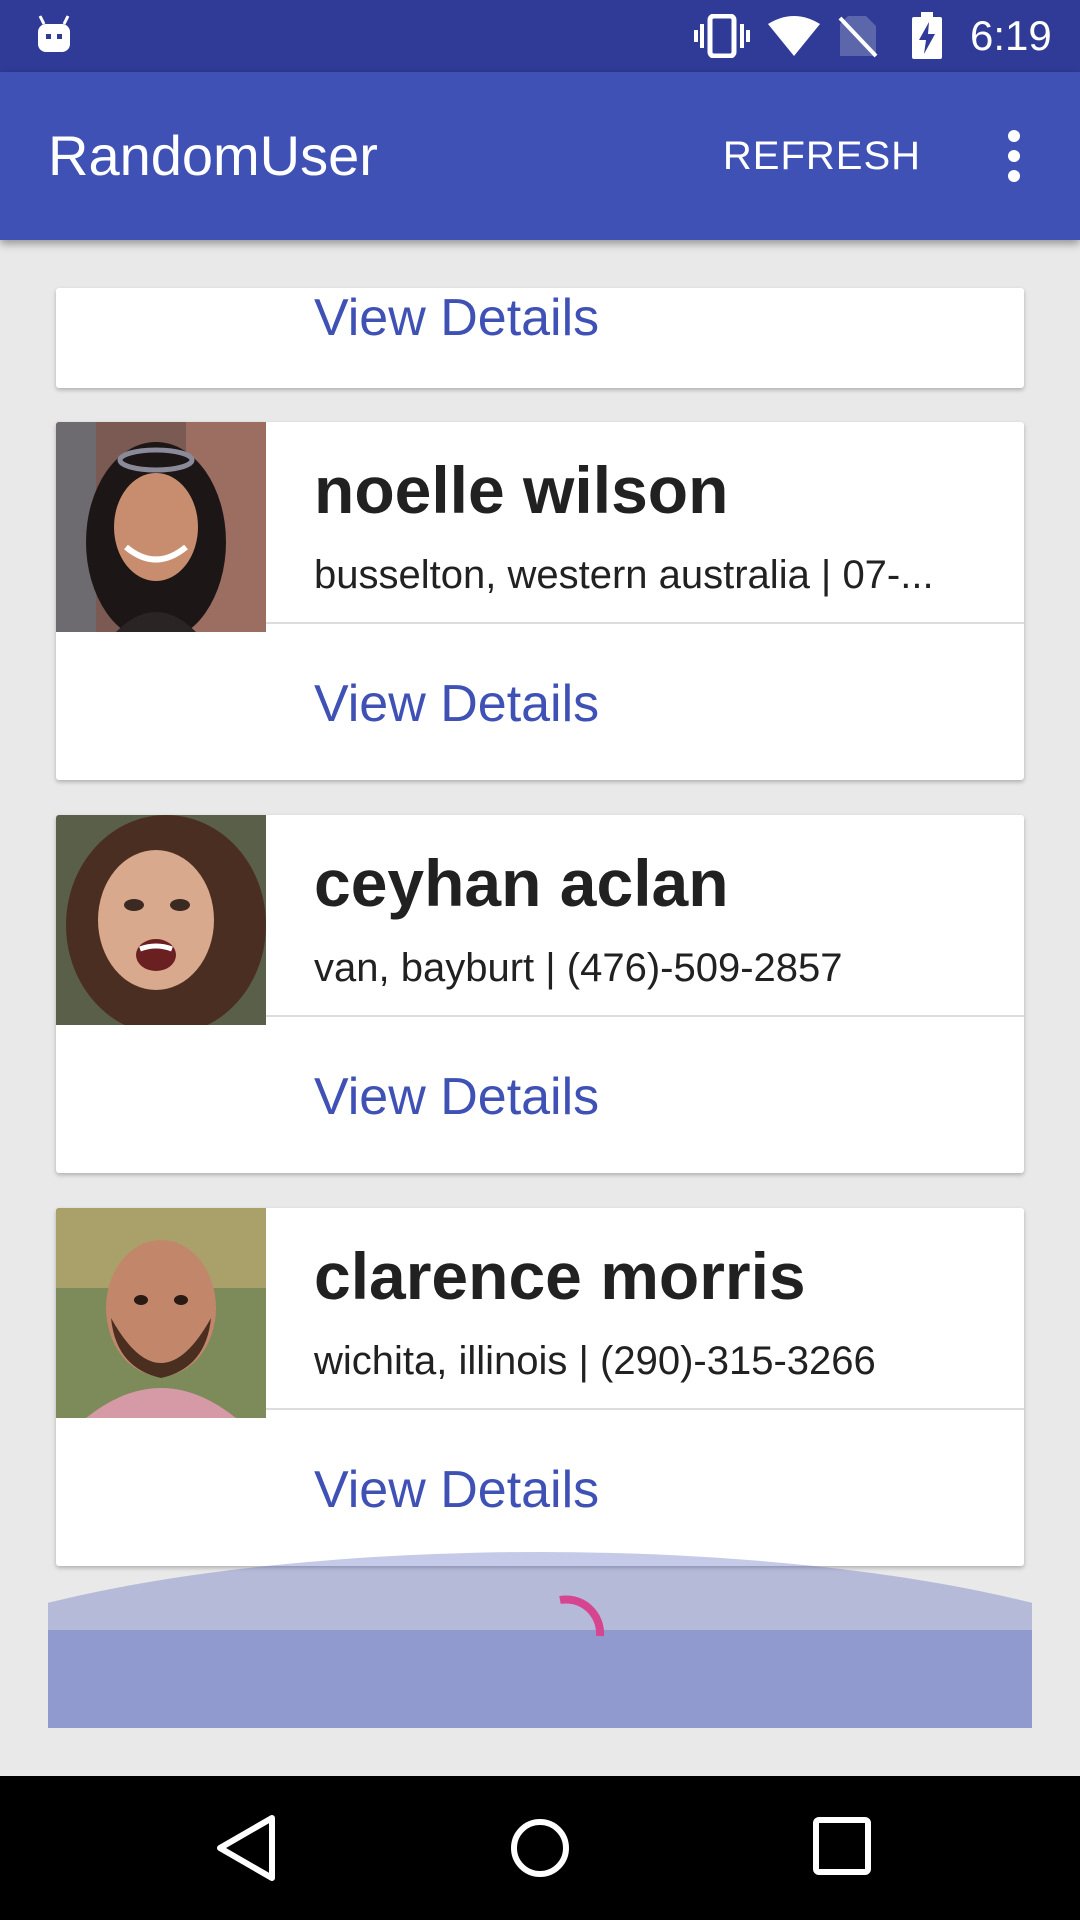 The width and height of the screenshot is (1080, 1920). What do you see at coordinates (1014, 156) in the screenshot?
I see `more-vert-icon` at bounding box center [1014, 156].